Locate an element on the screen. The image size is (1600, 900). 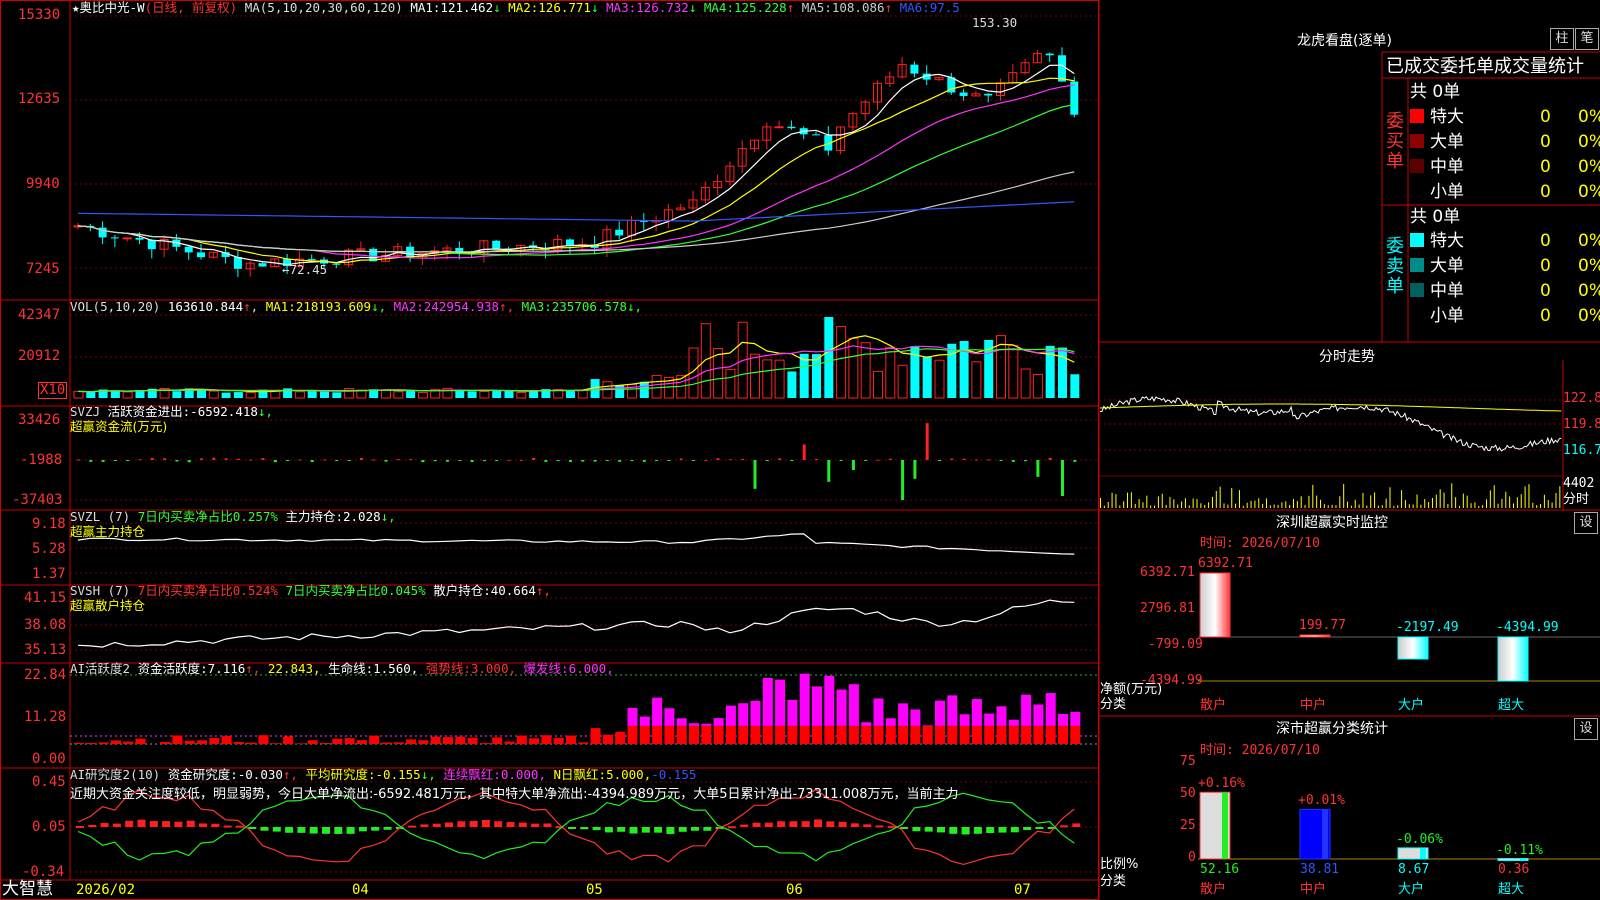
row-name: 小单 is located at coordinates (1447, 192).